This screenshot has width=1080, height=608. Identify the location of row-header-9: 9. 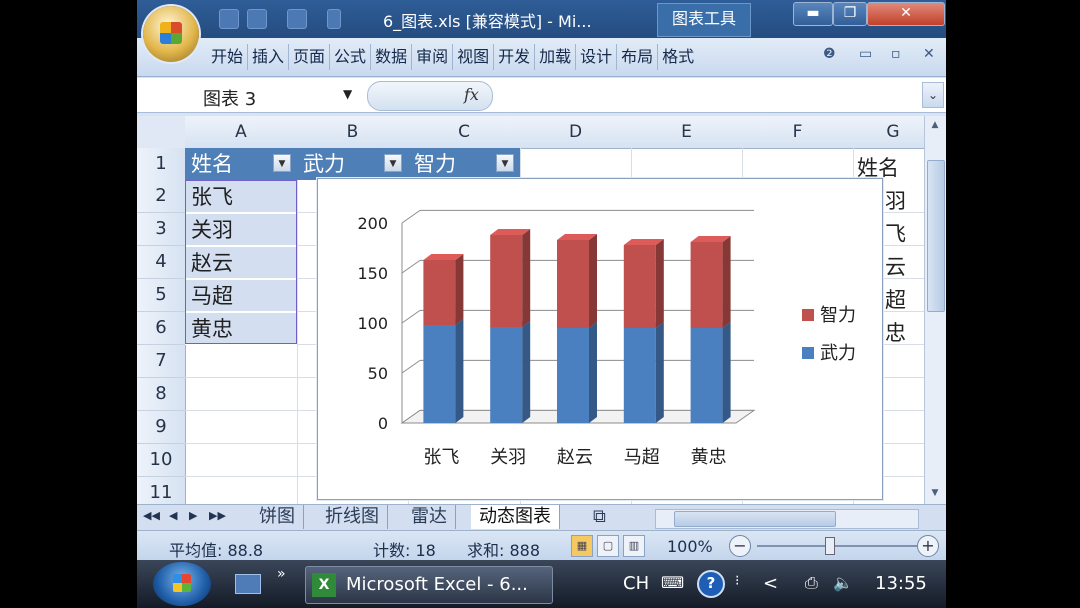
(161, 427).